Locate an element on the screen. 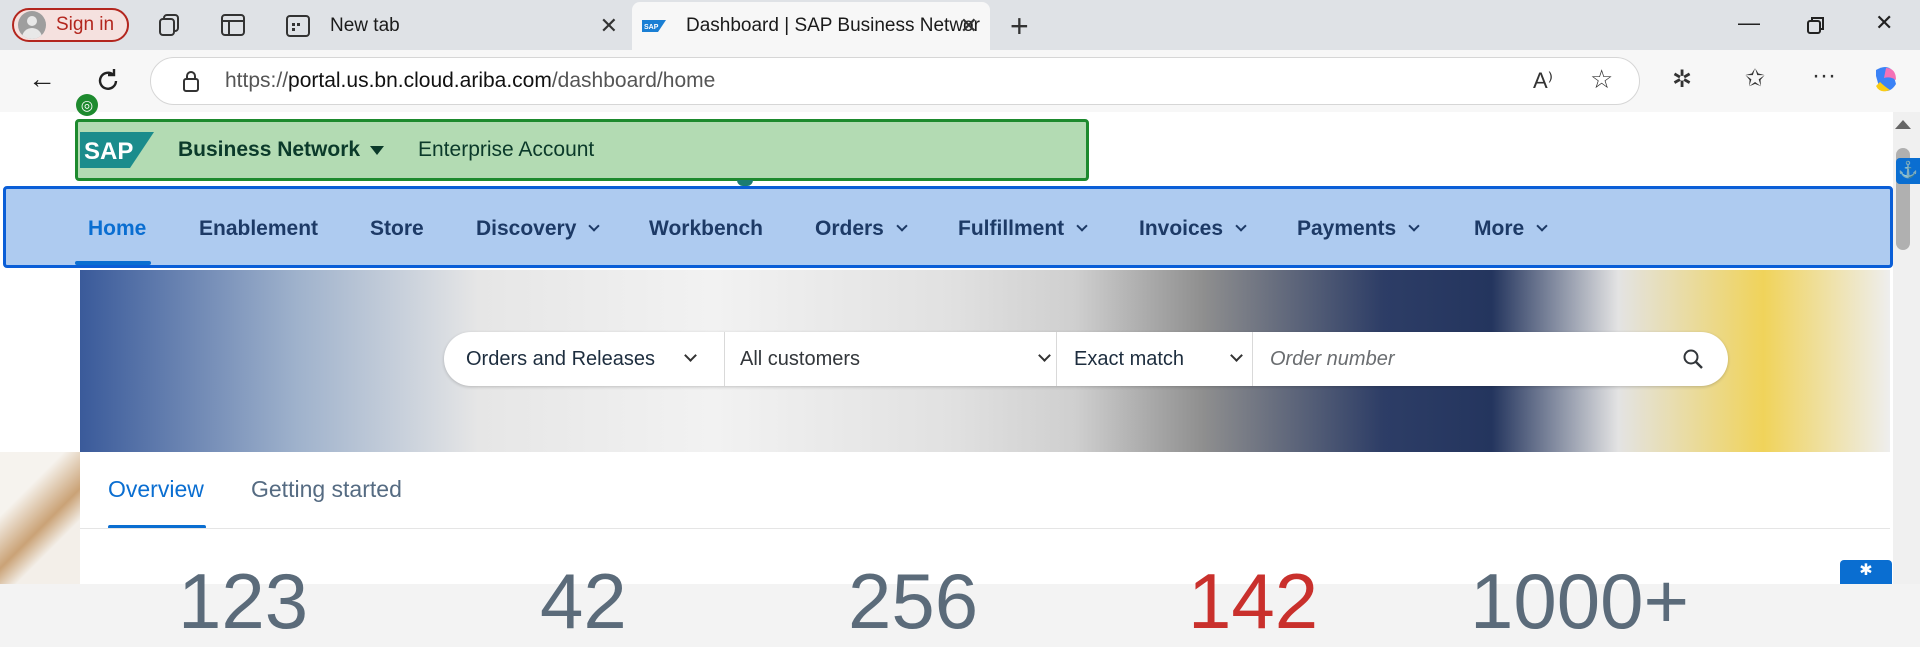  customer-select: All customers is located at coordinates (903, 359).